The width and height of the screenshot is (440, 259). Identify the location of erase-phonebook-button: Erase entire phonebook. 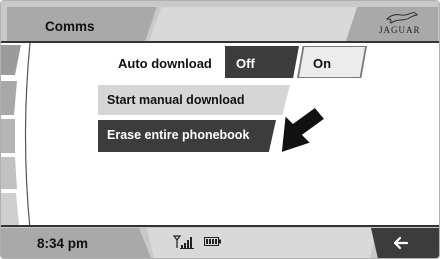
(187, 136).